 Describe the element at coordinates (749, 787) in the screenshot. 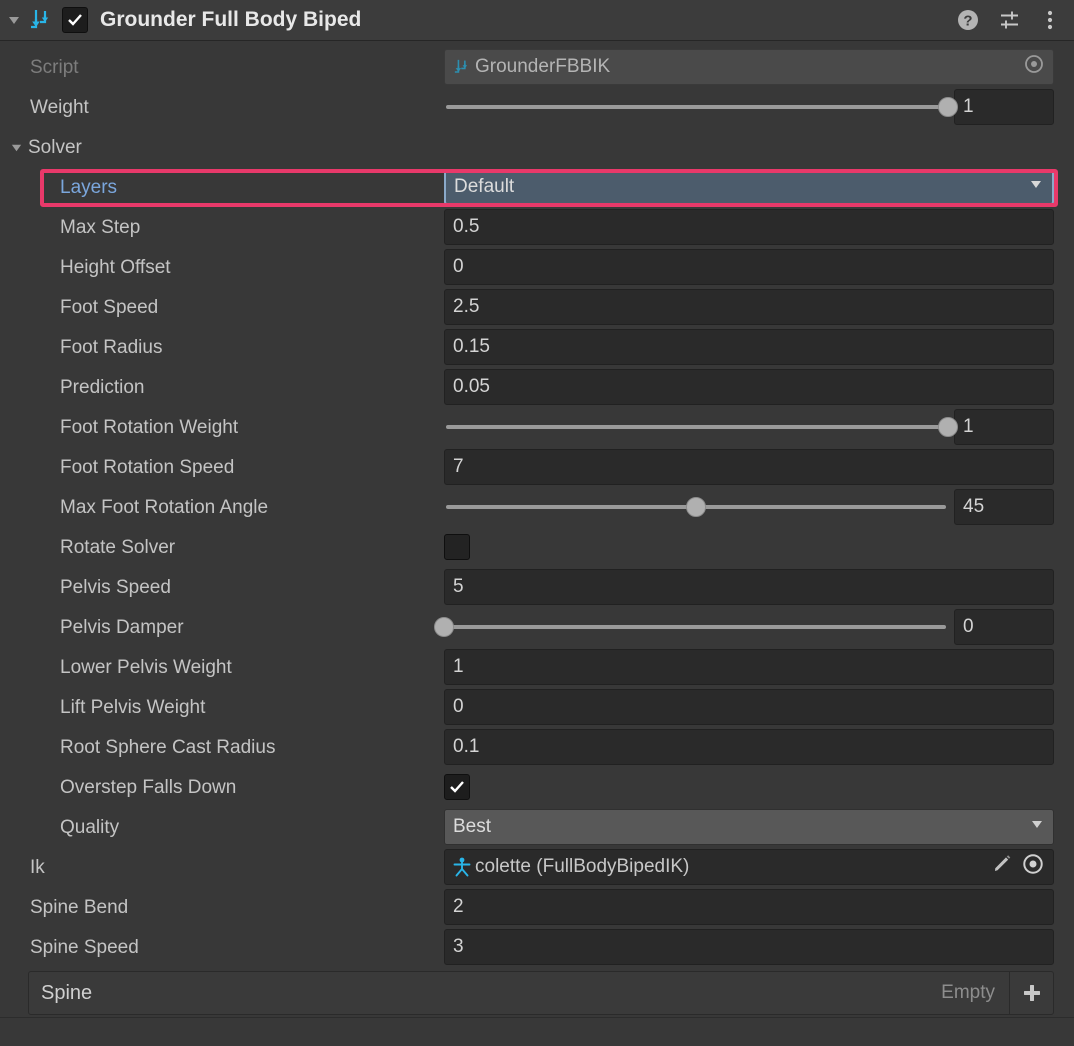

I see `field-overstep-falls-down` at that location.